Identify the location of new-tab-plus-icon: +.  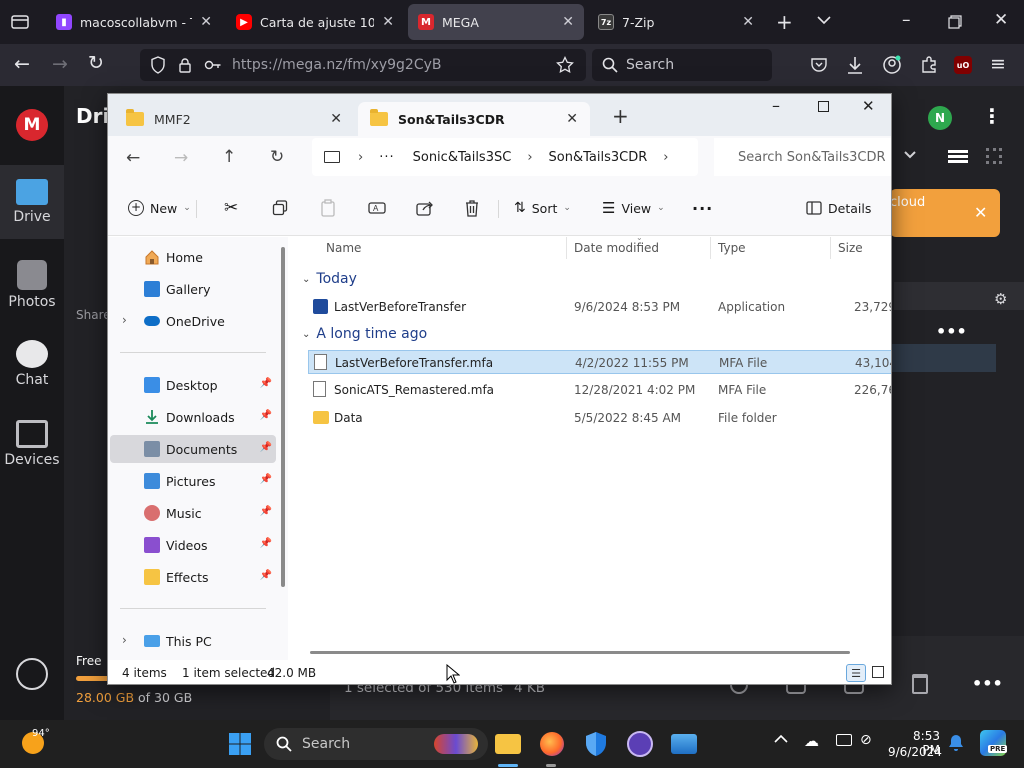
(784, 22).